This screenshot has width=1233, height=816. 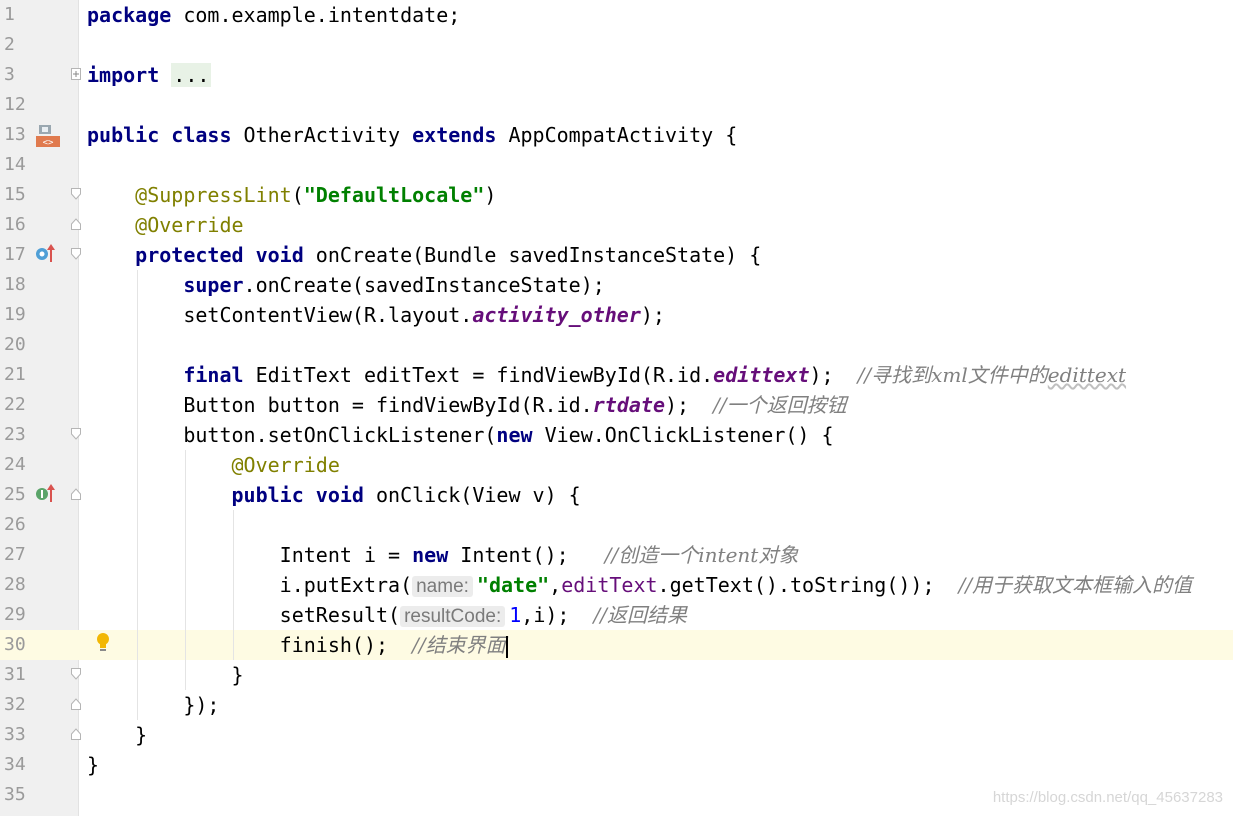 I want to click on code-token: editText, so click(x=609, y=585).